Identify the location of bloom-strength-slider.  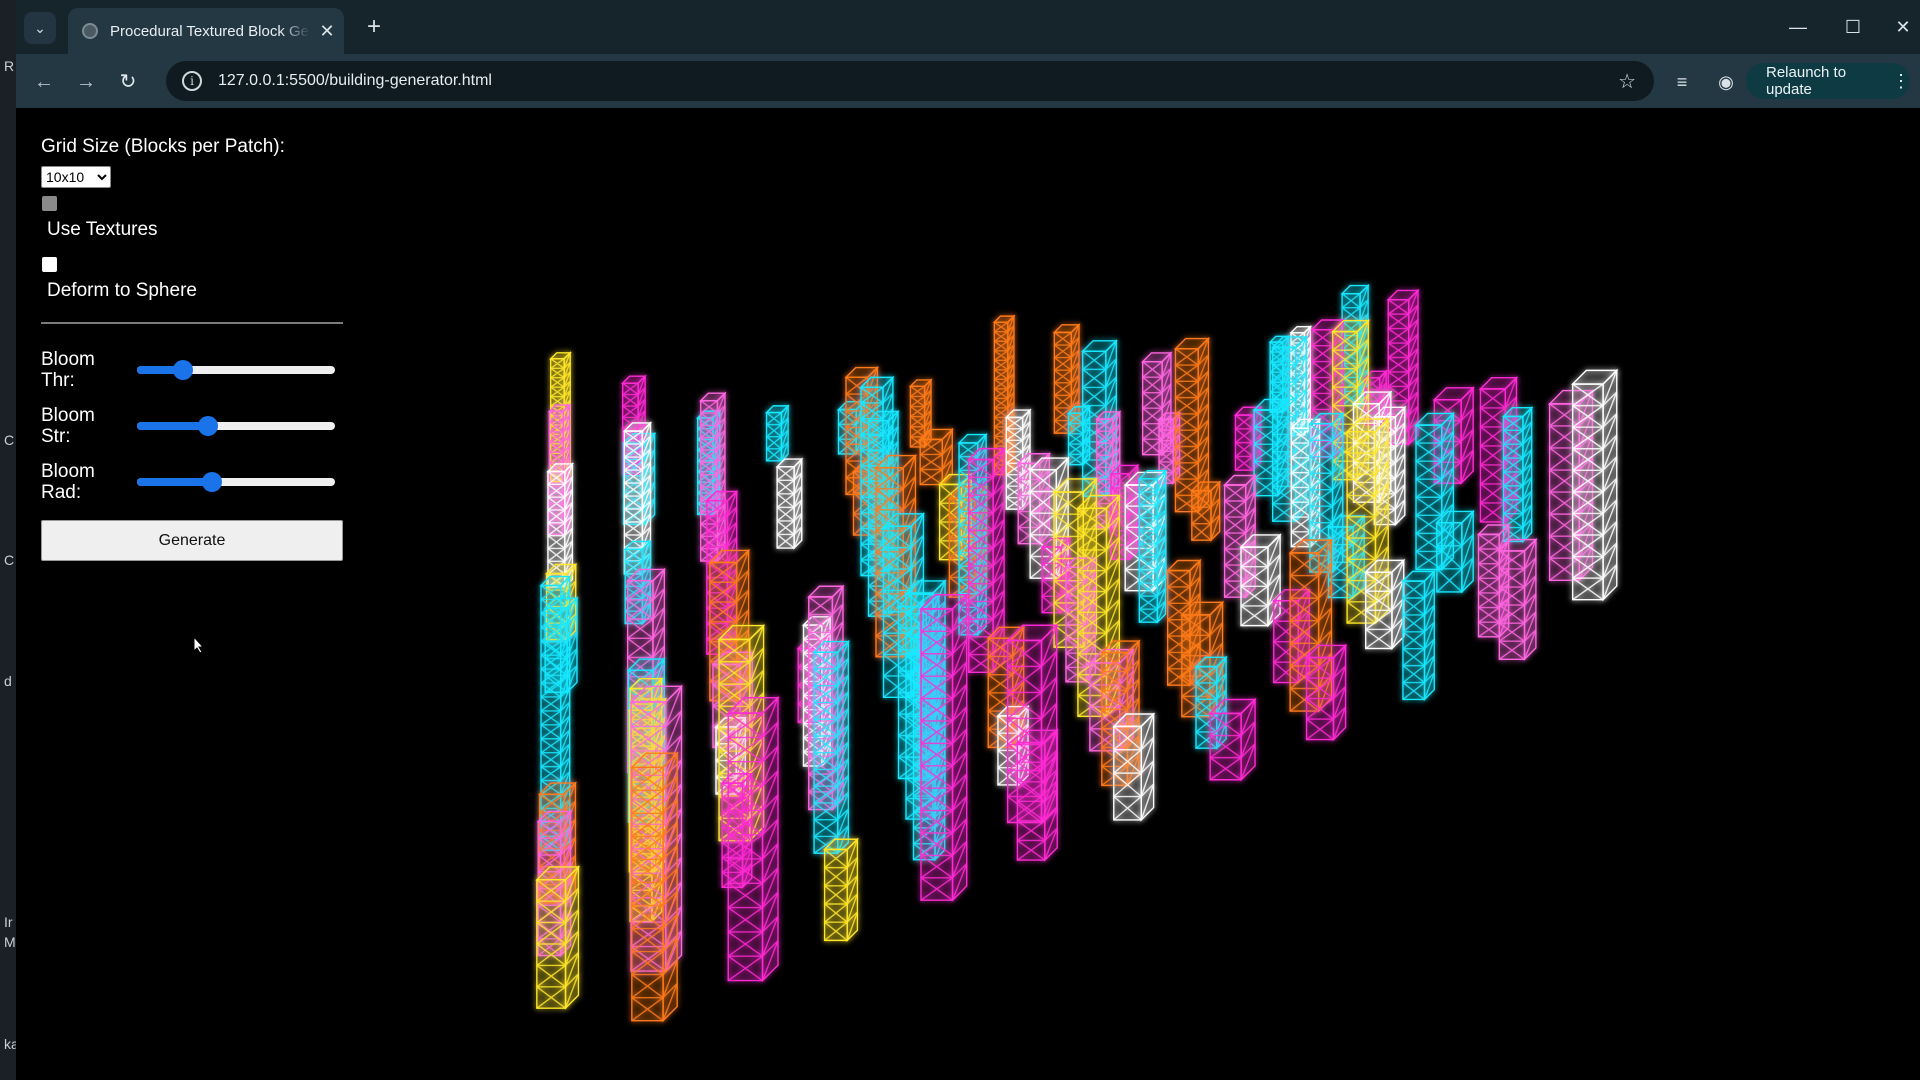
(236, 426).